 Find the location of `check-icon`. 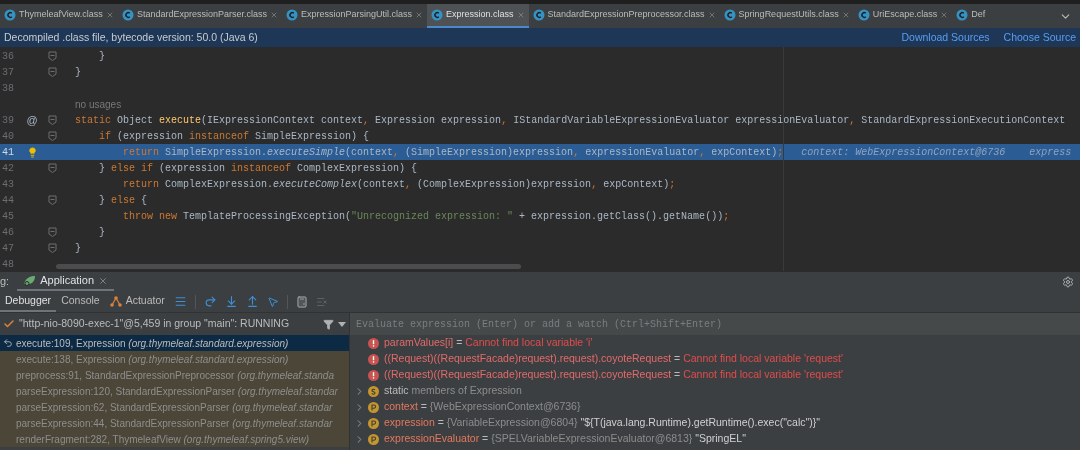

check-icon is located at coordinates (9, 324).